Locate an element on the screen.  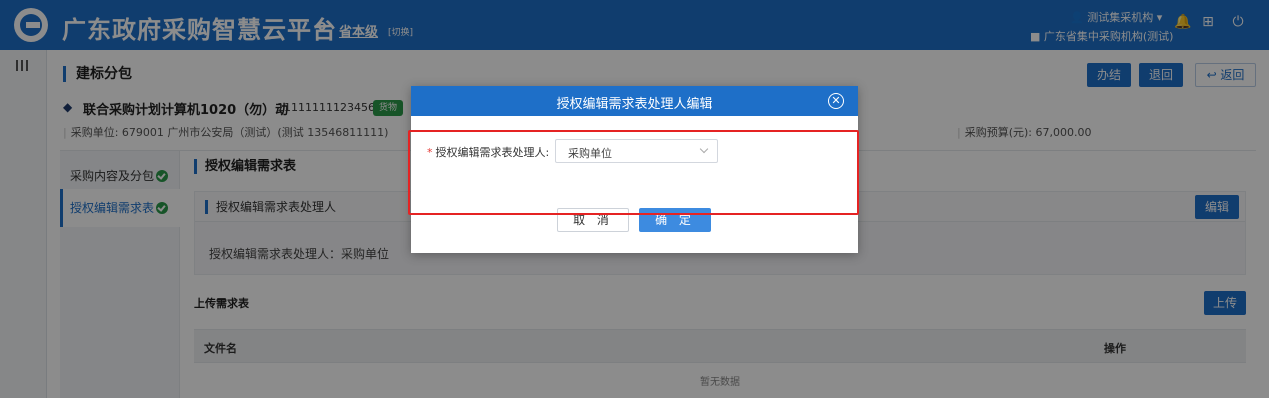
close-icon: ✕ is located at coordinates (836, 101).